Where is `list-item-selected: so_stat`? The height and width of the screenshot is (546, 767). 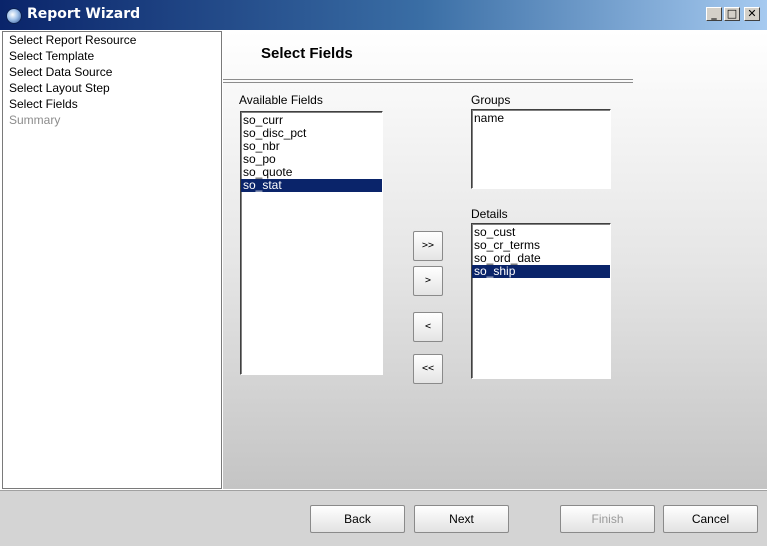
list-item-selected: so_stat is located at coordinates (311, 185).